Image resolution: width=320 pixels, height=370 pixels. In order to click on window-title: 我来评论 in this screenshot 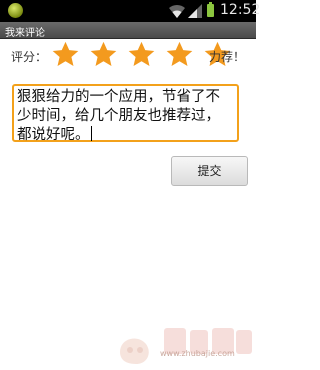, I will do `click(25, 33)`.